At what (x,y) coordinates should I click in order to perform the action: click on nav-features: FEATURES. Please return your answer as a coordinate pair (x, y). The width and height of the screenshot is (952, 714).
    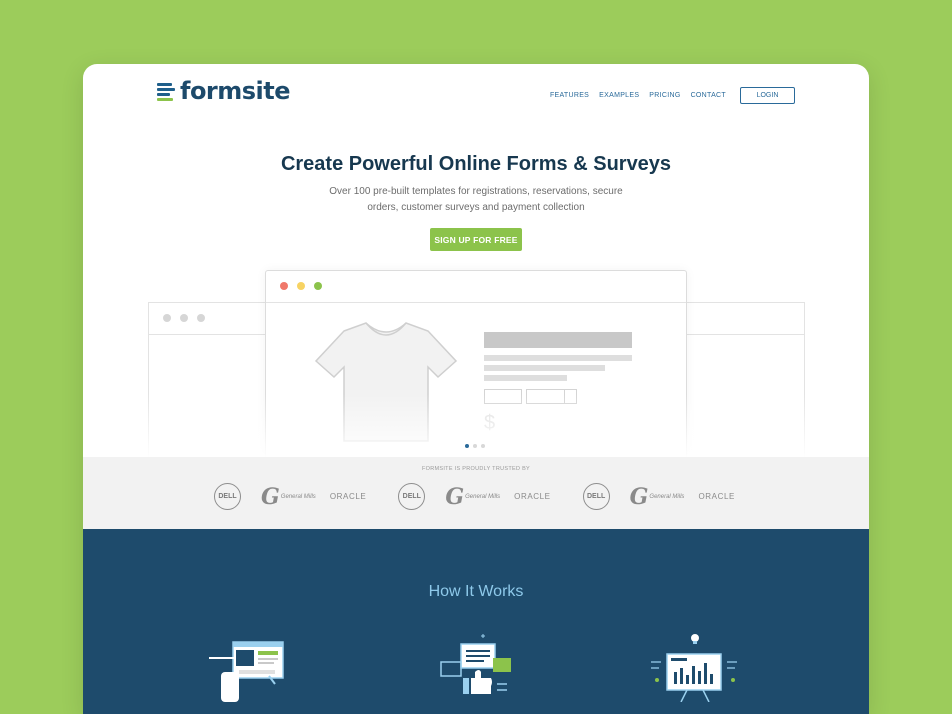
    Looking at the image, I should click on (569, 95).